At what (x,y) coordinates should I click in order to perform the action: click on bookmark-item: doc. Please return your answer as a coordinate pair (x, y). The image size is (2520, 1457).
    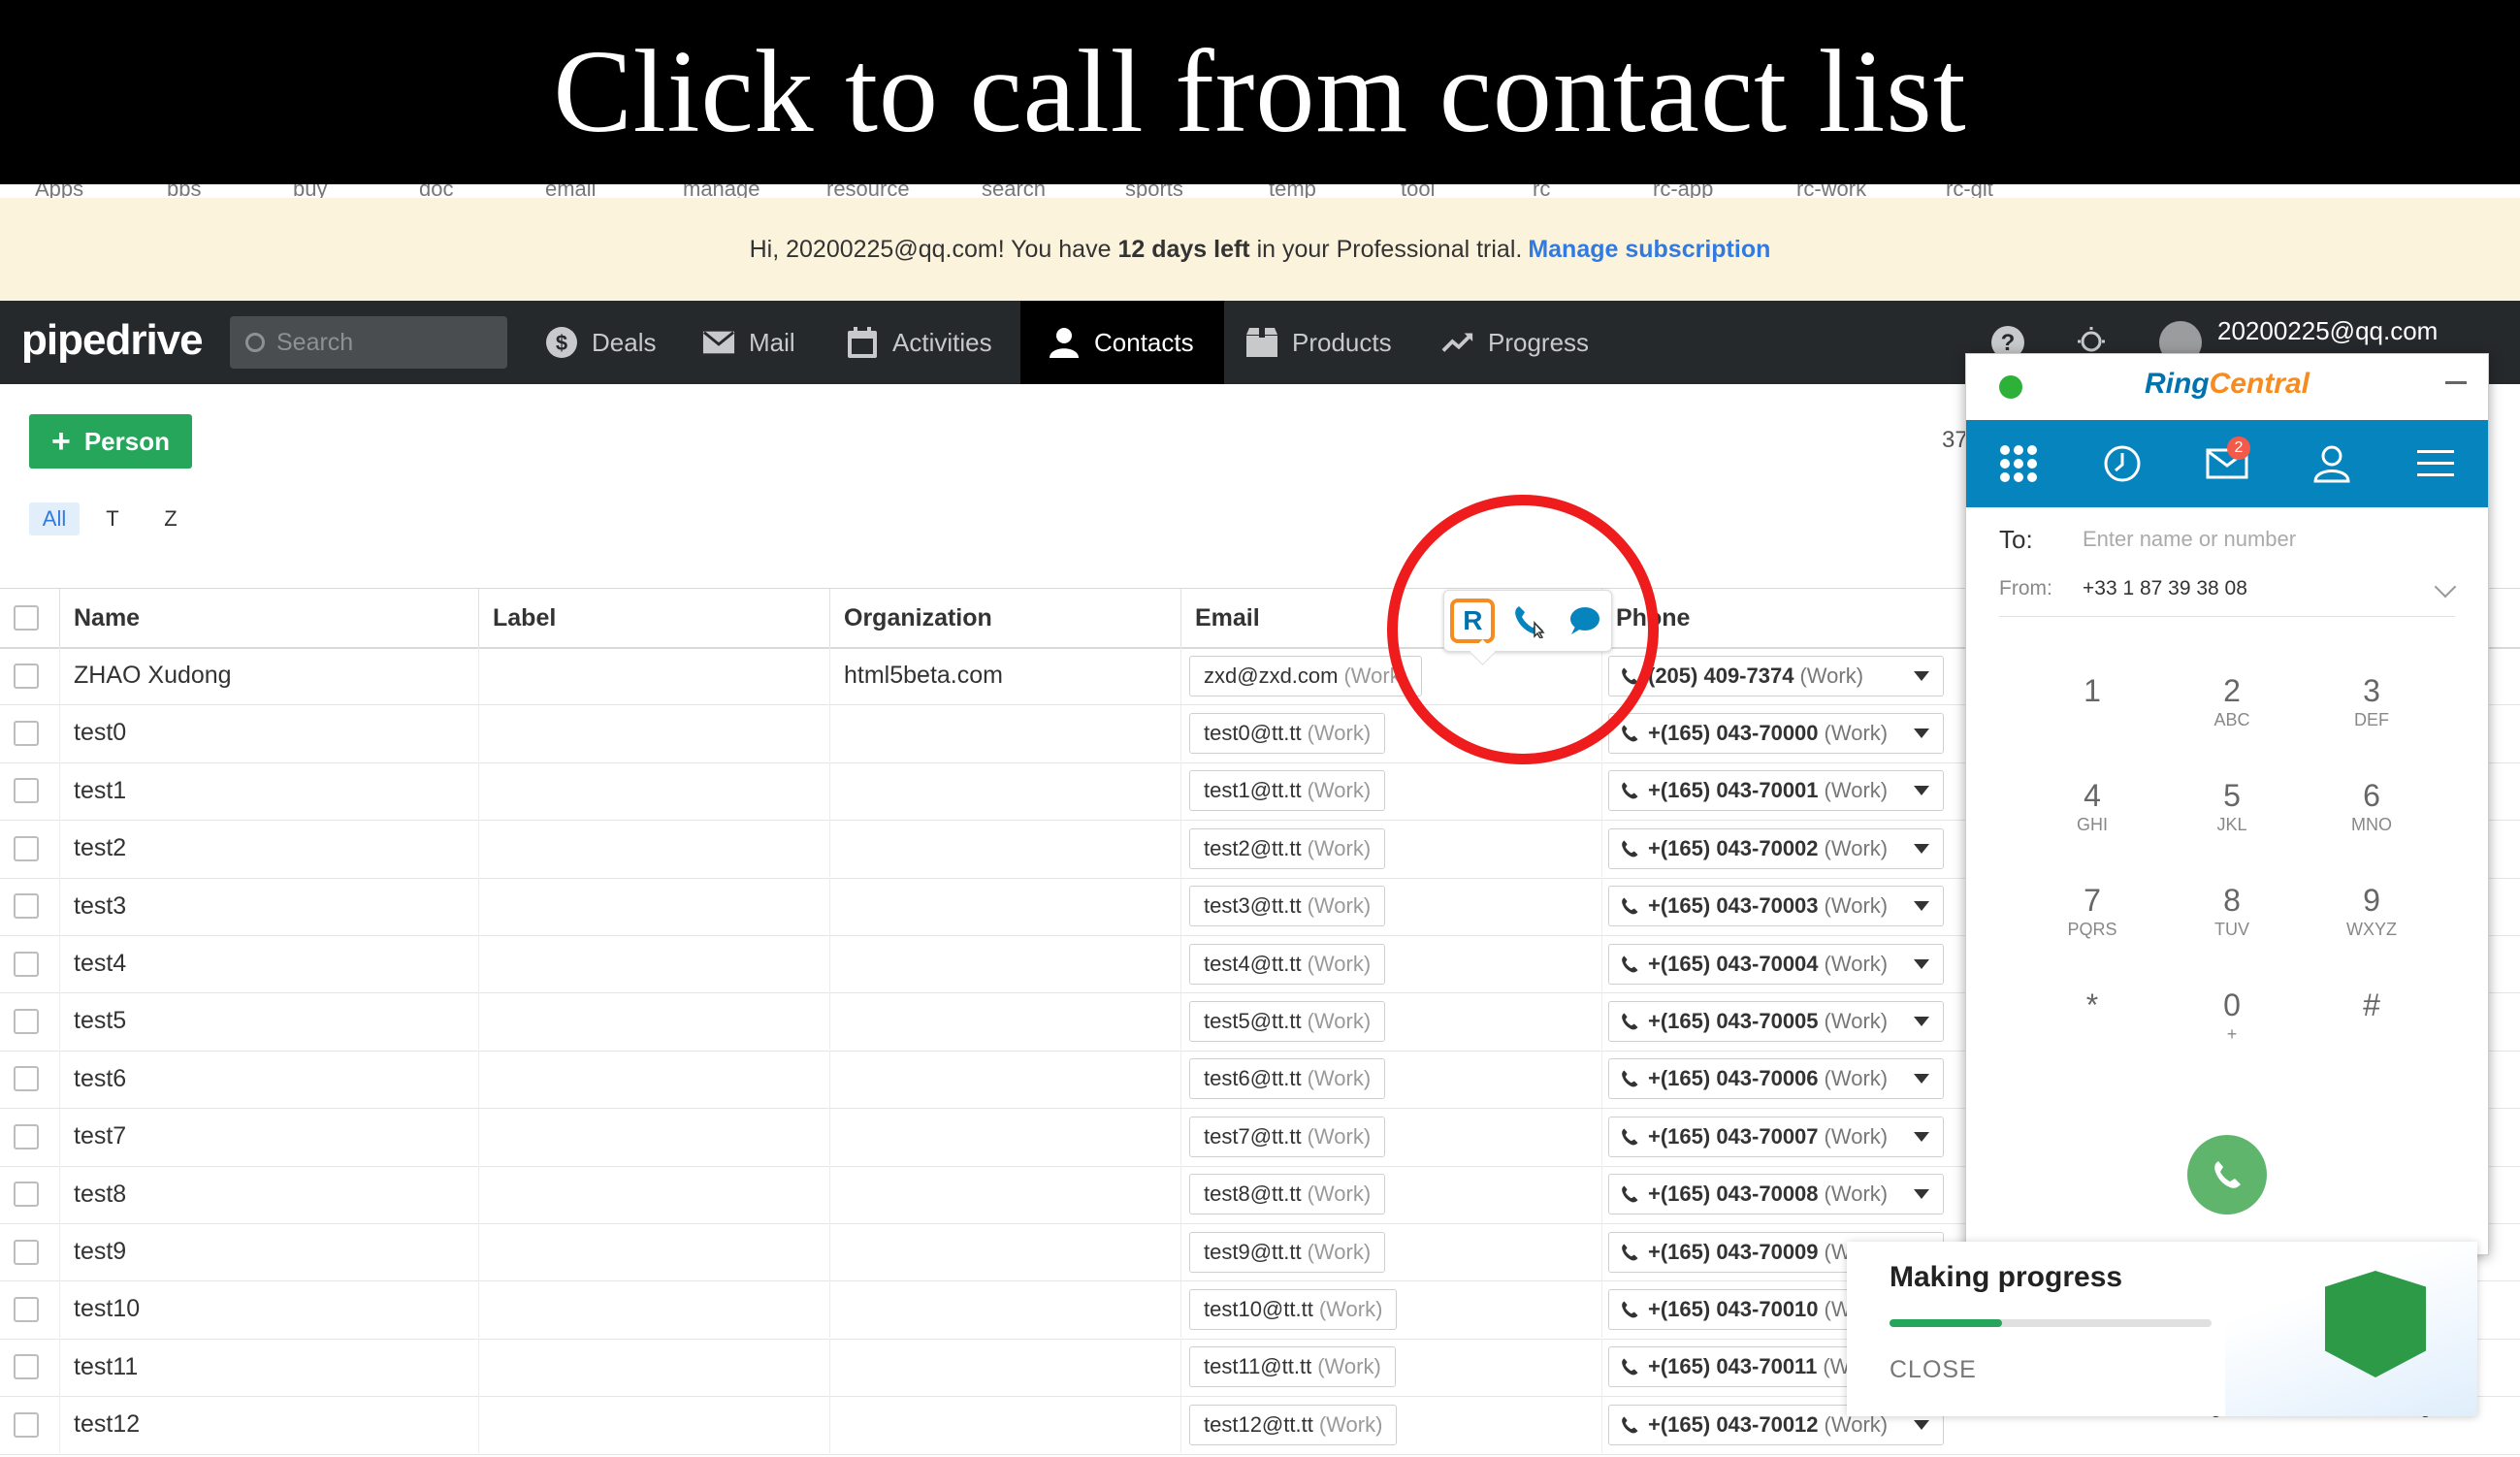
    Looking at the image, I should click on (436, 191).